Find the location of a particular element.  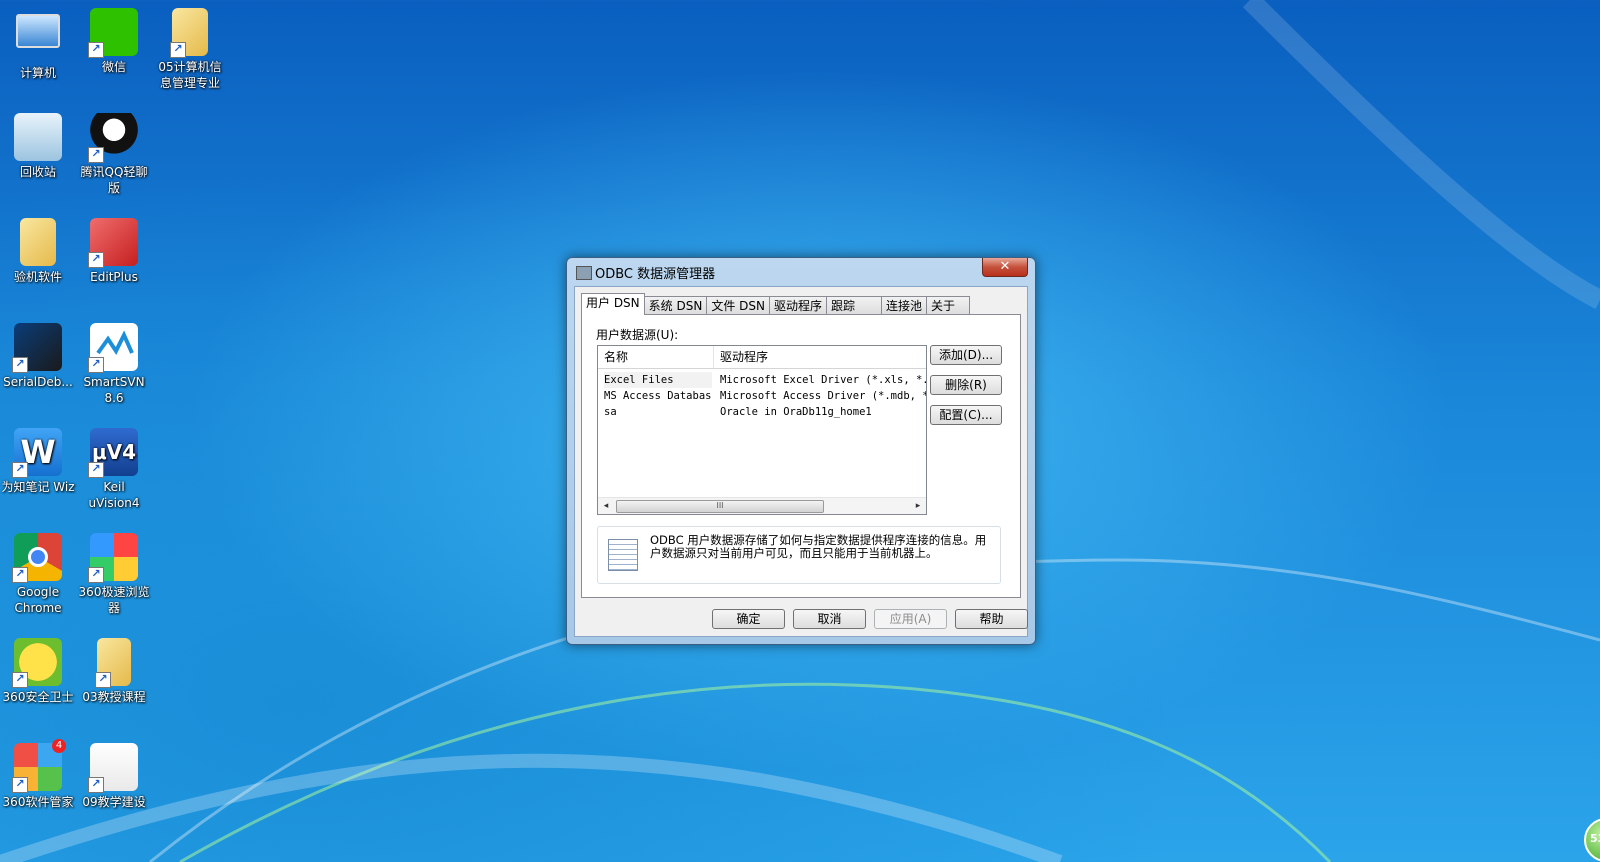

column-header-driver: 驱动程序 is located at coordinates (820, 357).